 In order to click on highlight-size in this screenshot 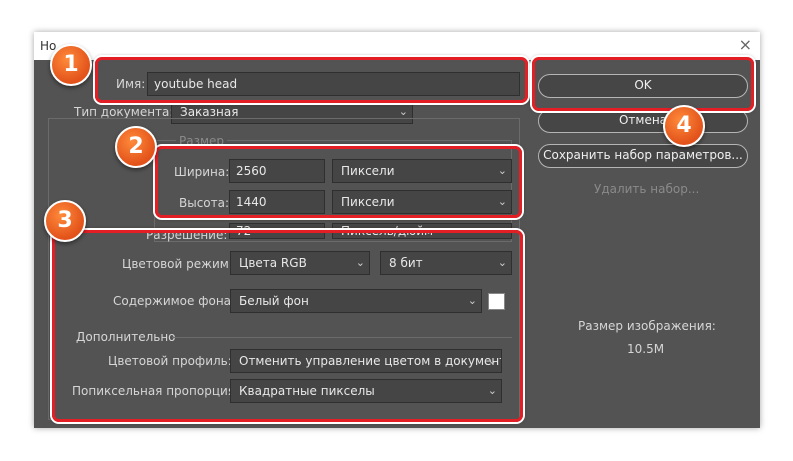, I will do `click(338, 182)`.